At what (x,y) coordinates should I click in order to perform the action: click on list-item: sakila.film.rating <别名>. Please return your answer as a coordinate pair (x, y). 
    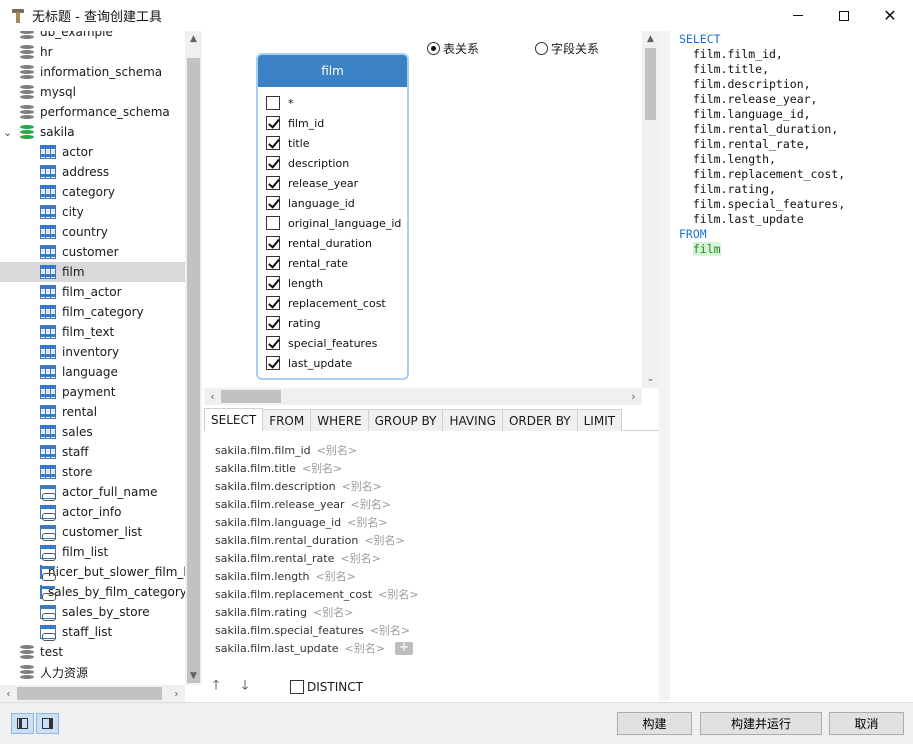
    Looking at the image, I should click on (284, 612).